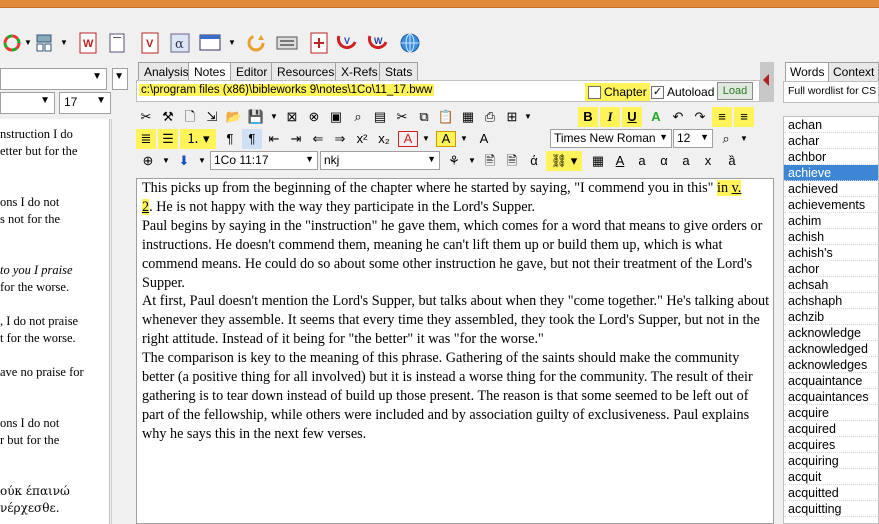 The height and width of the screenshot is (524, 879). Describe the element at coordinates (410, 43) in the screenshot. I see `globe-icon` at that location.